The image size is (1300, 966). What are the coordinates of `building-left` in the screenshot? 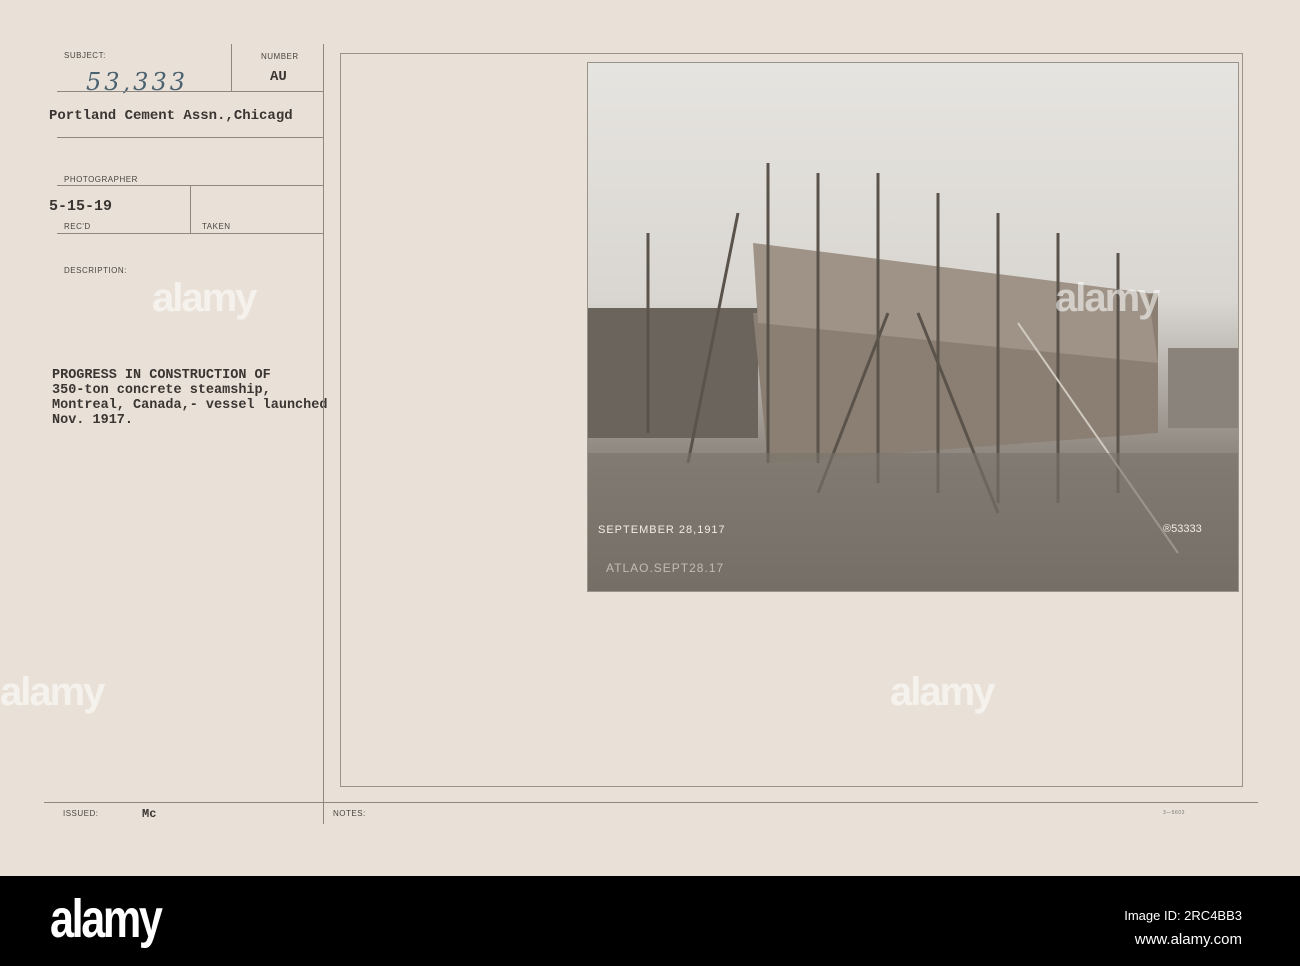 It's located at (673, 373).